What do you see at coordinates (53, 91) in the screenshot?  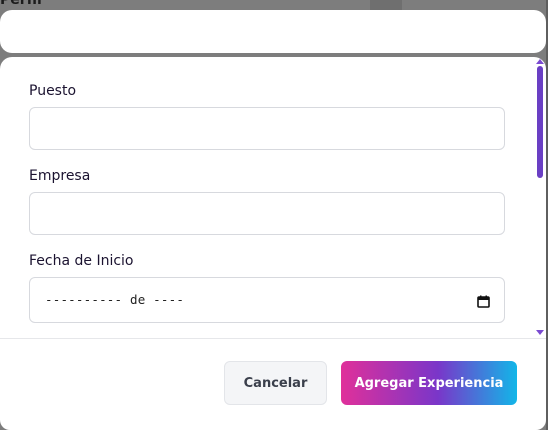 I see `position-label: Puesto` at bounding box center [53, 91].